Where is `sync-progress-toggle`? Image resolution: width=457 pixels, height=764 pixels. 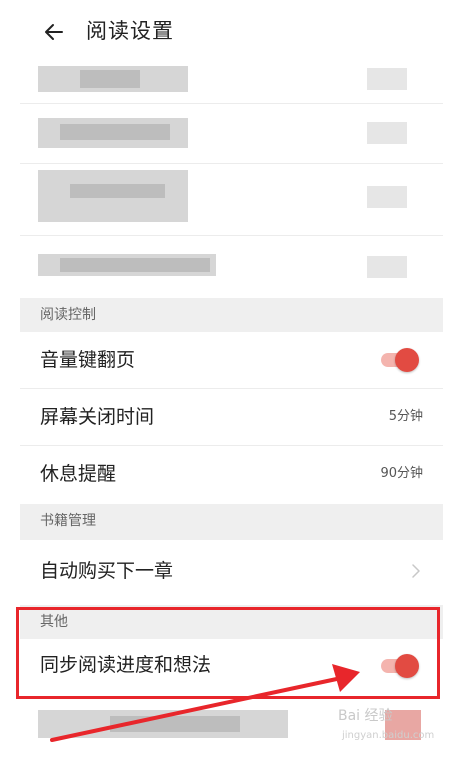 sync-progress-toggle is located at coordinates (400, 666).